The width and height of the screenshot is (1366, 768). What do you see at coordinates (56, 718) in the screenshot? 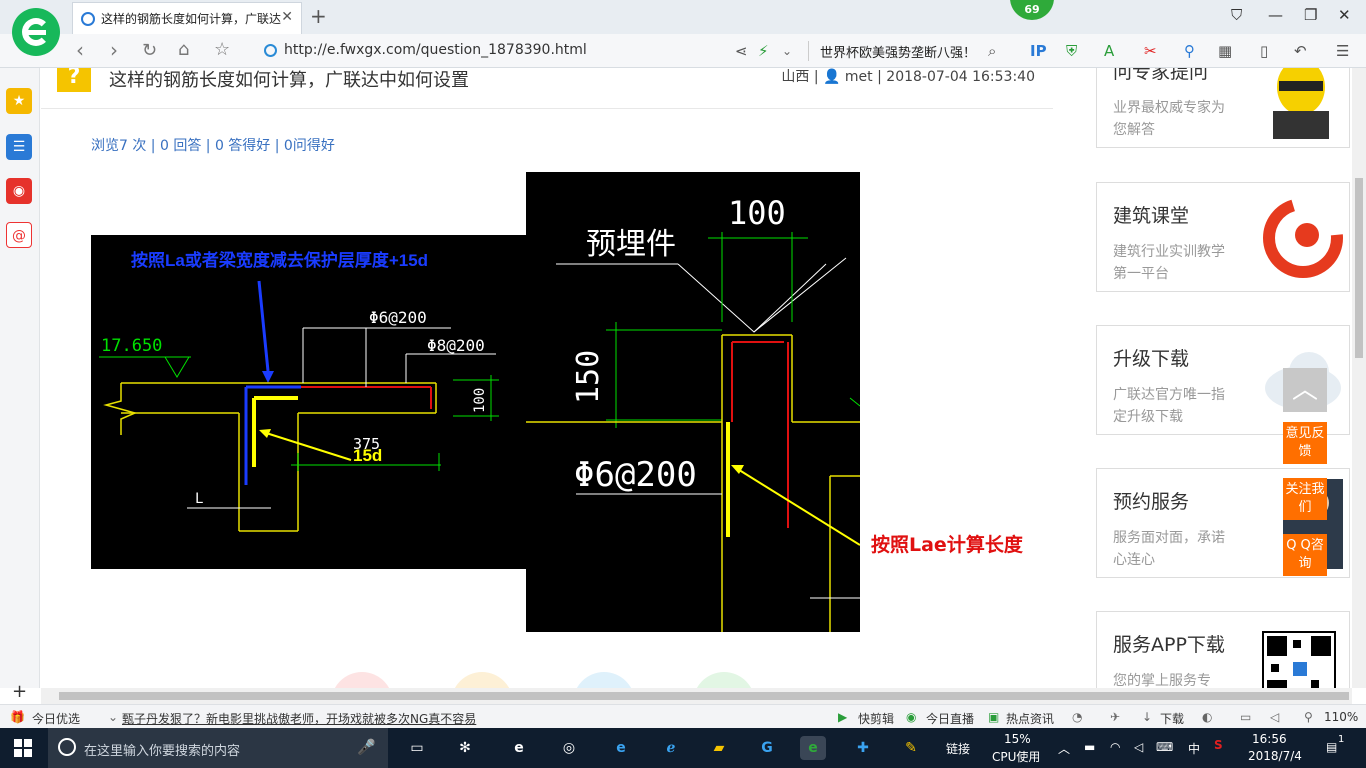
I see `today-picks: 今日优选` at bounding box center [56, 718].